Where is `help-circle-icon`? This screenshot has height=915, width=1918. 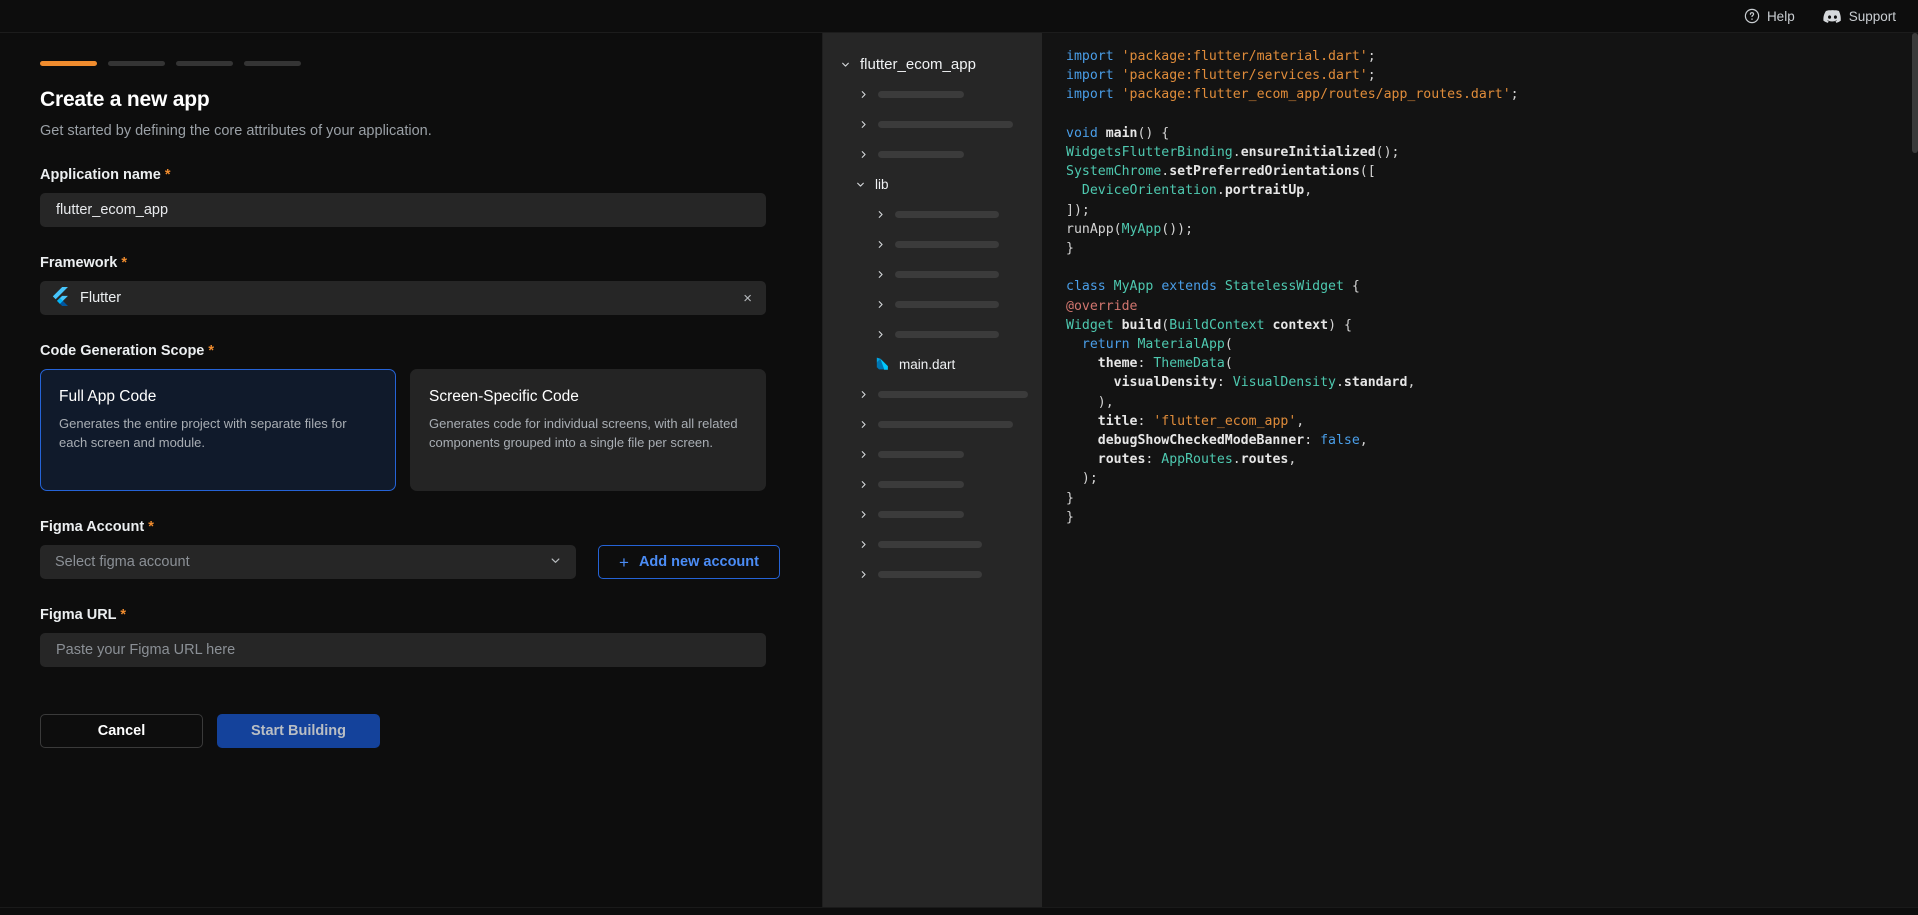 help-circle-icon is located at coordinates (1752, 16).